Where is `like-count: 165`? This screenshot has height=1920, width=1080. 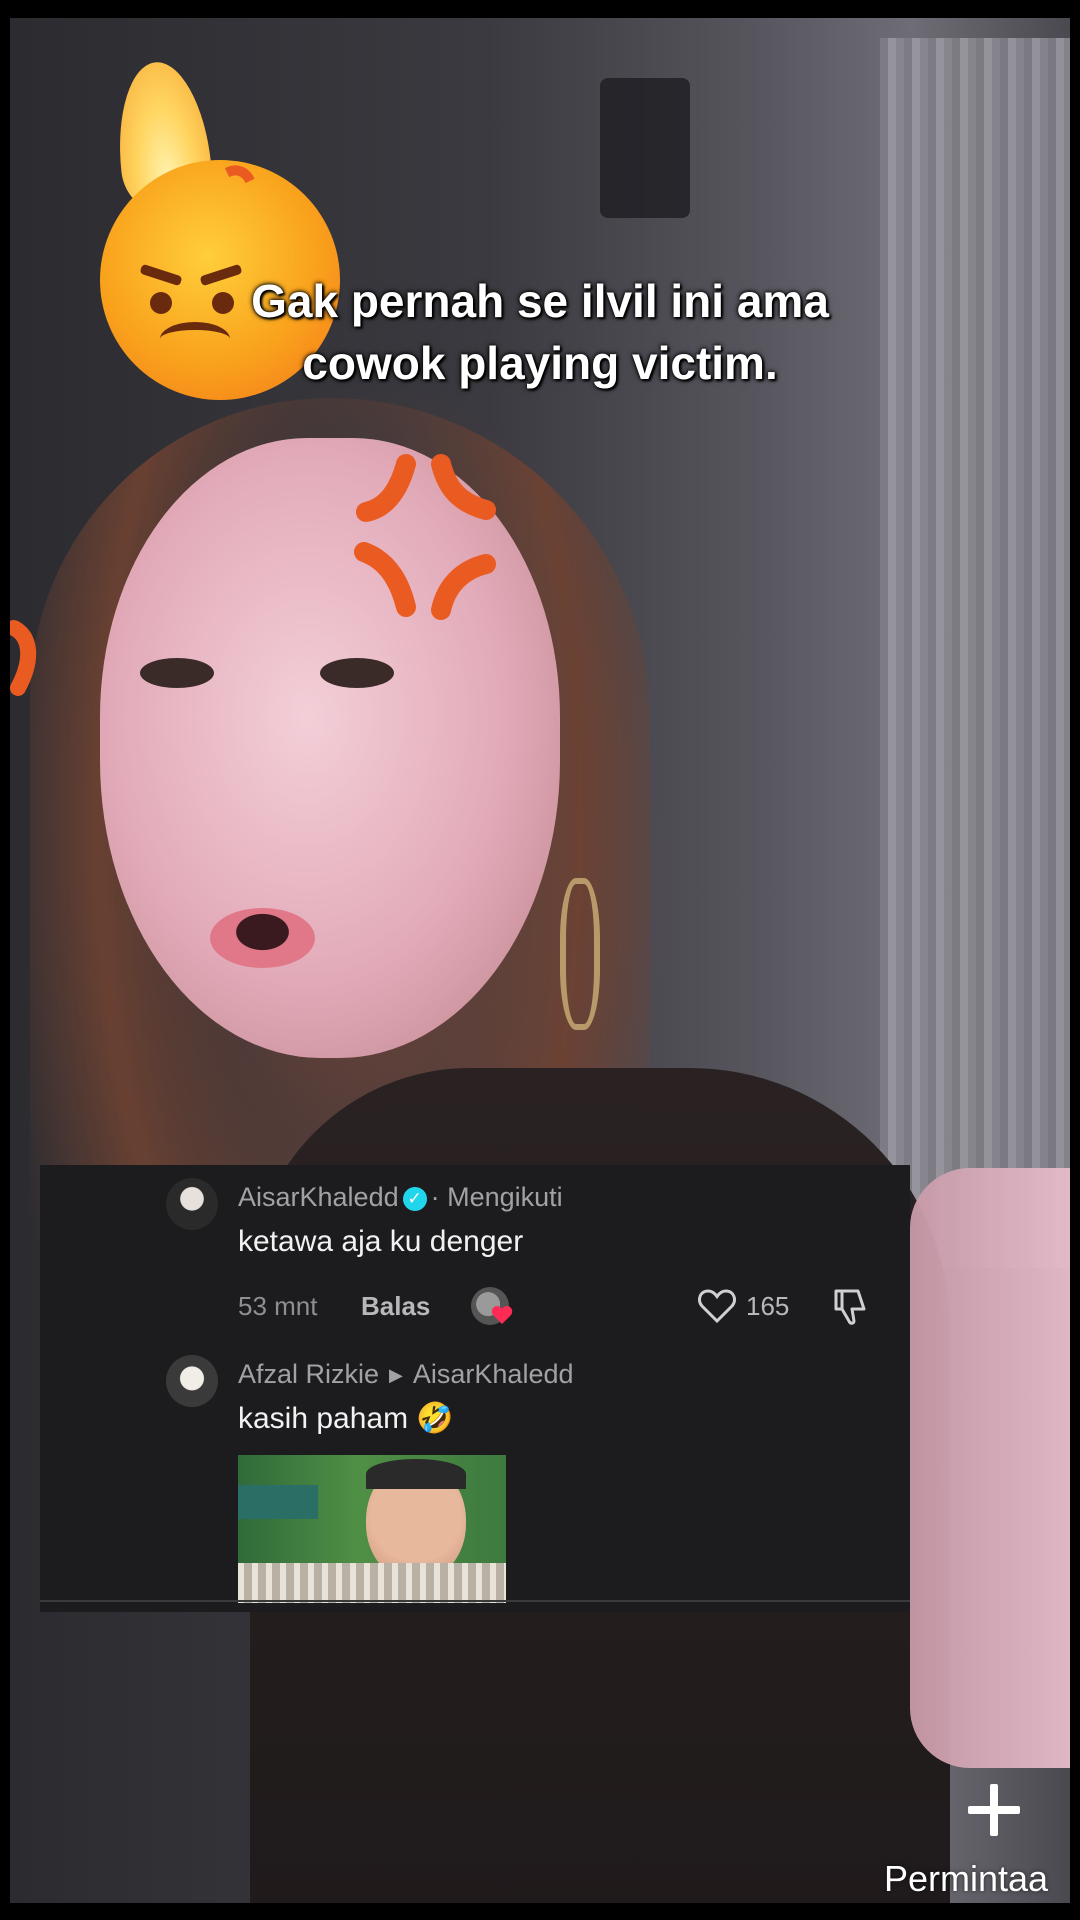 like-count: 165 is located at coordinates (768, 1306).